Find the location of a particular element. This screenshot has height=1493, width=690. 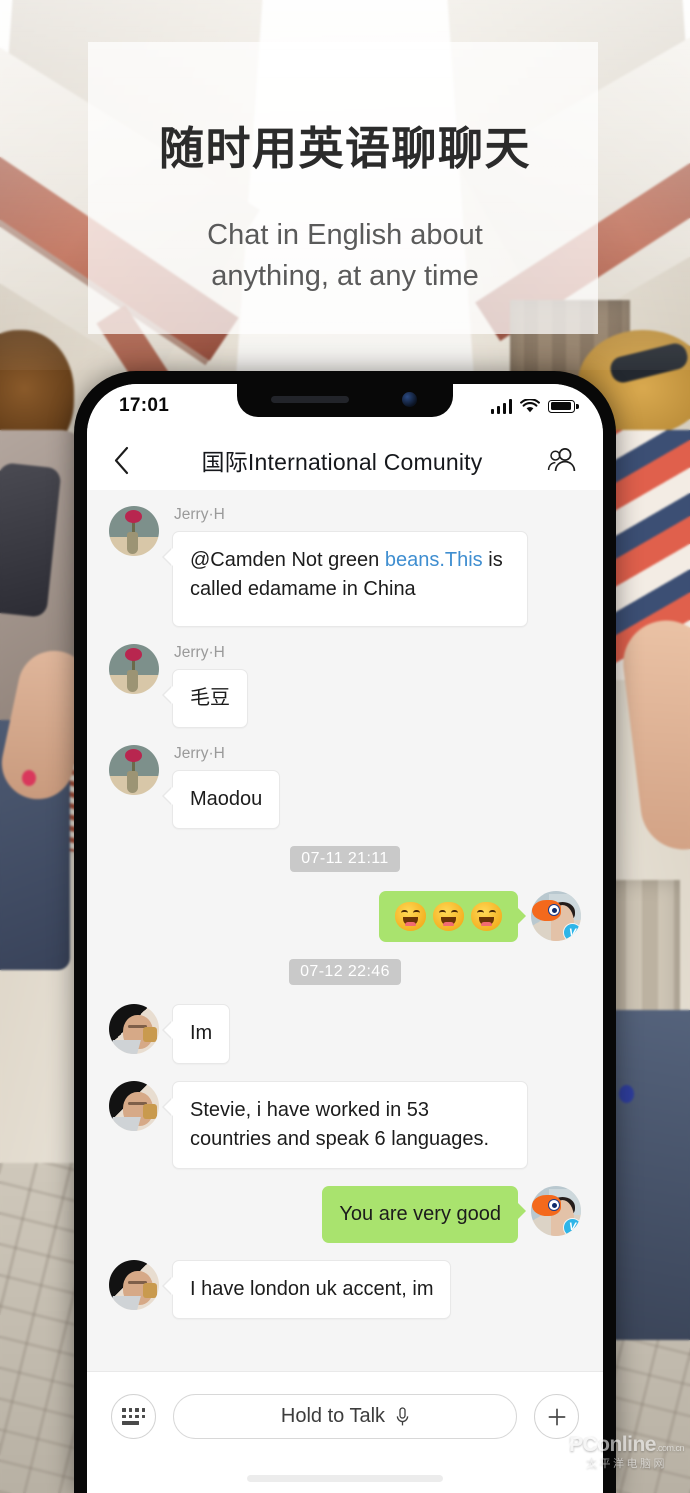

message-bubble: I have london uk accent, im is located at coordinates (312, 1290).